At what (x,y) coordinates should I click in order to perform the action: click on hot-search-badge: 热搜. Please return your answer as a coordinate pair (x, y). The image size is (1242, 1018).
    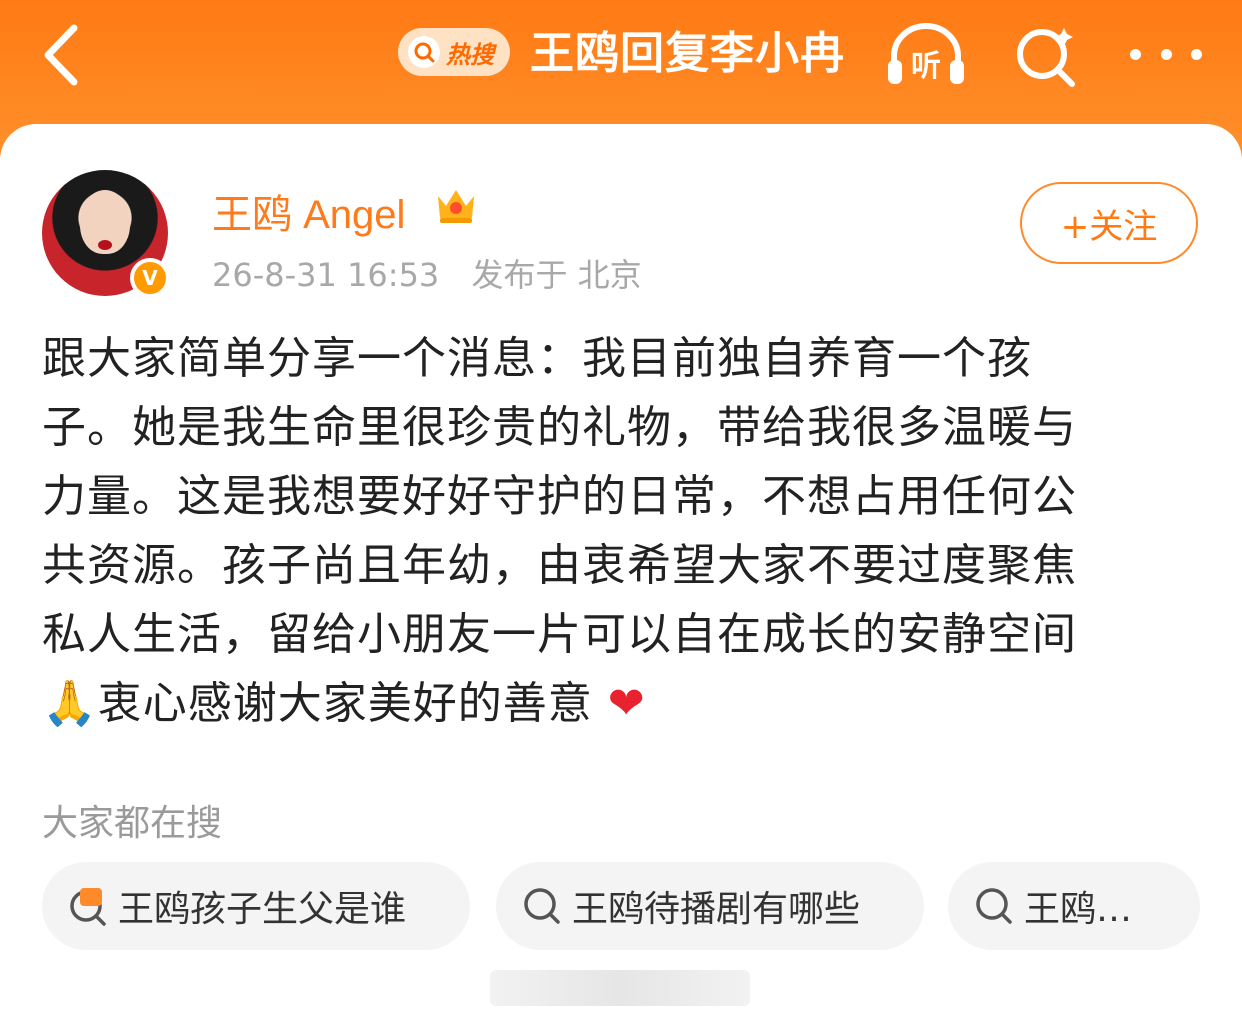
    Looking at the image, I should click on (454, 52).